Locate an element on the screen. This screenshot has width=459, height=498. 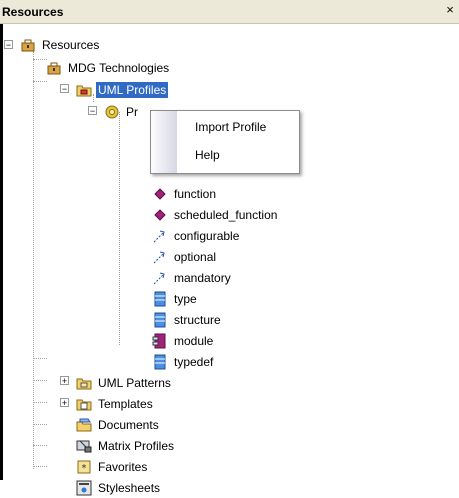
tree-item-label: structure is located at coordinates (197, 320).